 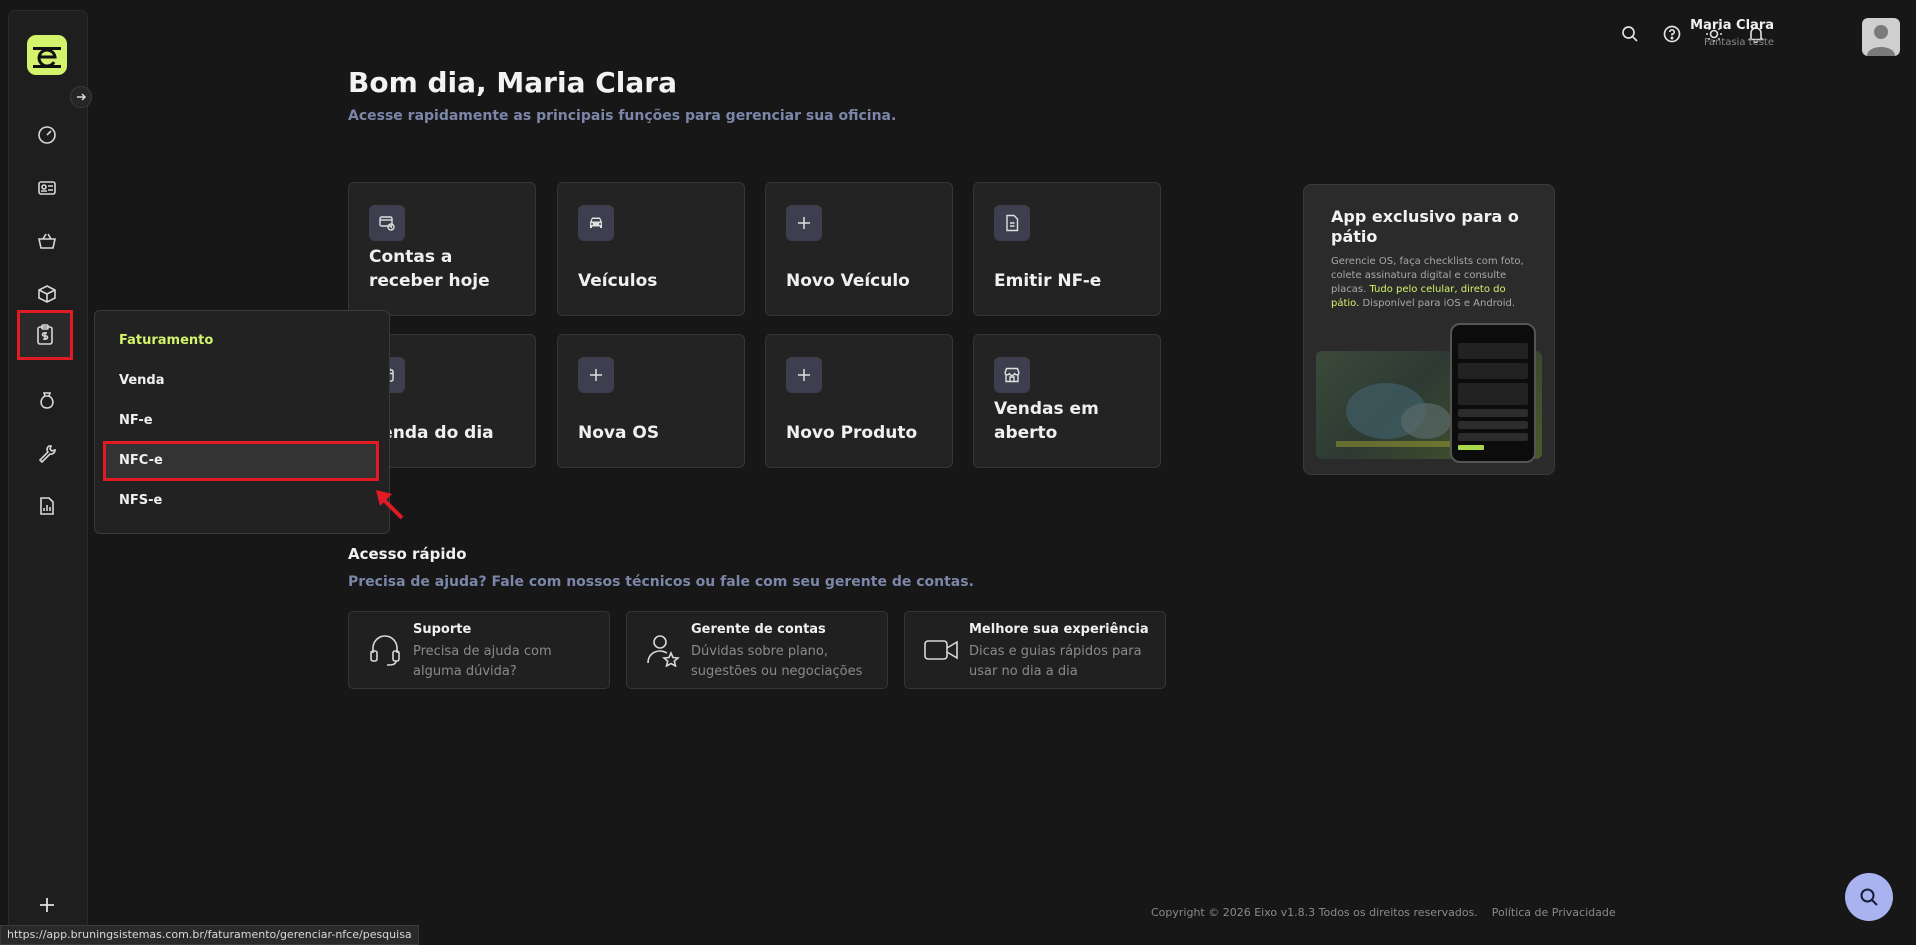 What do you see at coordinates (619, 433) in the screenshot?
I see `card-label: Nova OS` at bounding box center [619, 433].